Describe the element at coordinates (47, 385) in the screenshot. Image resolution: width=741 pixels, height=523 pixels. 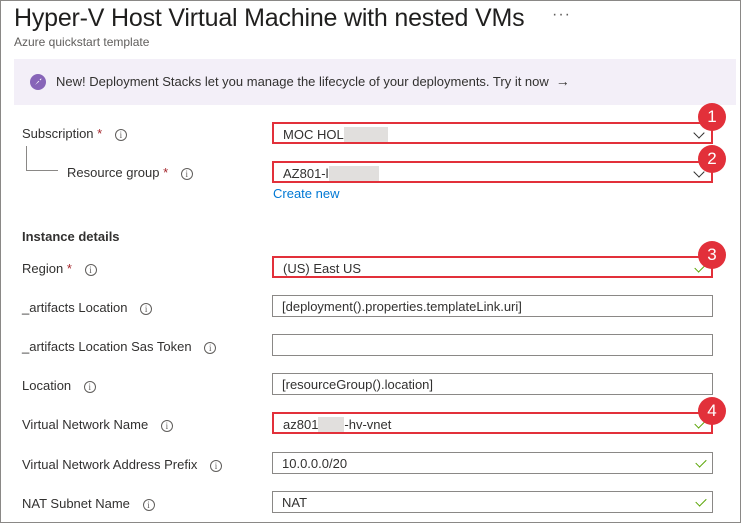
I see `location-label-text: Location` at that location.